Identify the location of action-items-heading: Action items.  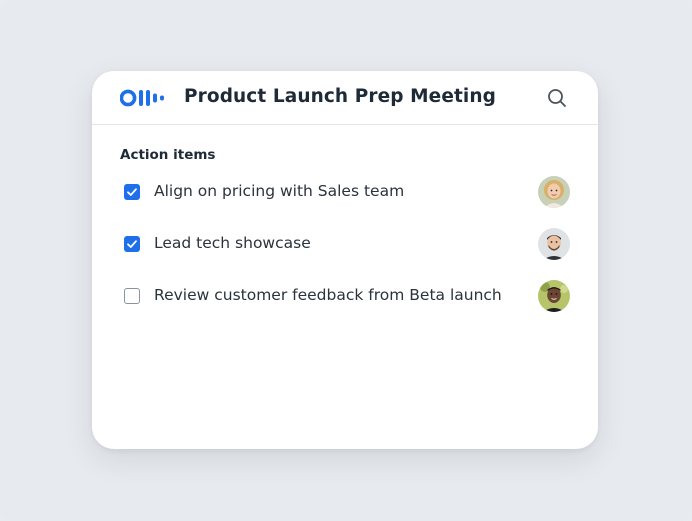
(168, 155).